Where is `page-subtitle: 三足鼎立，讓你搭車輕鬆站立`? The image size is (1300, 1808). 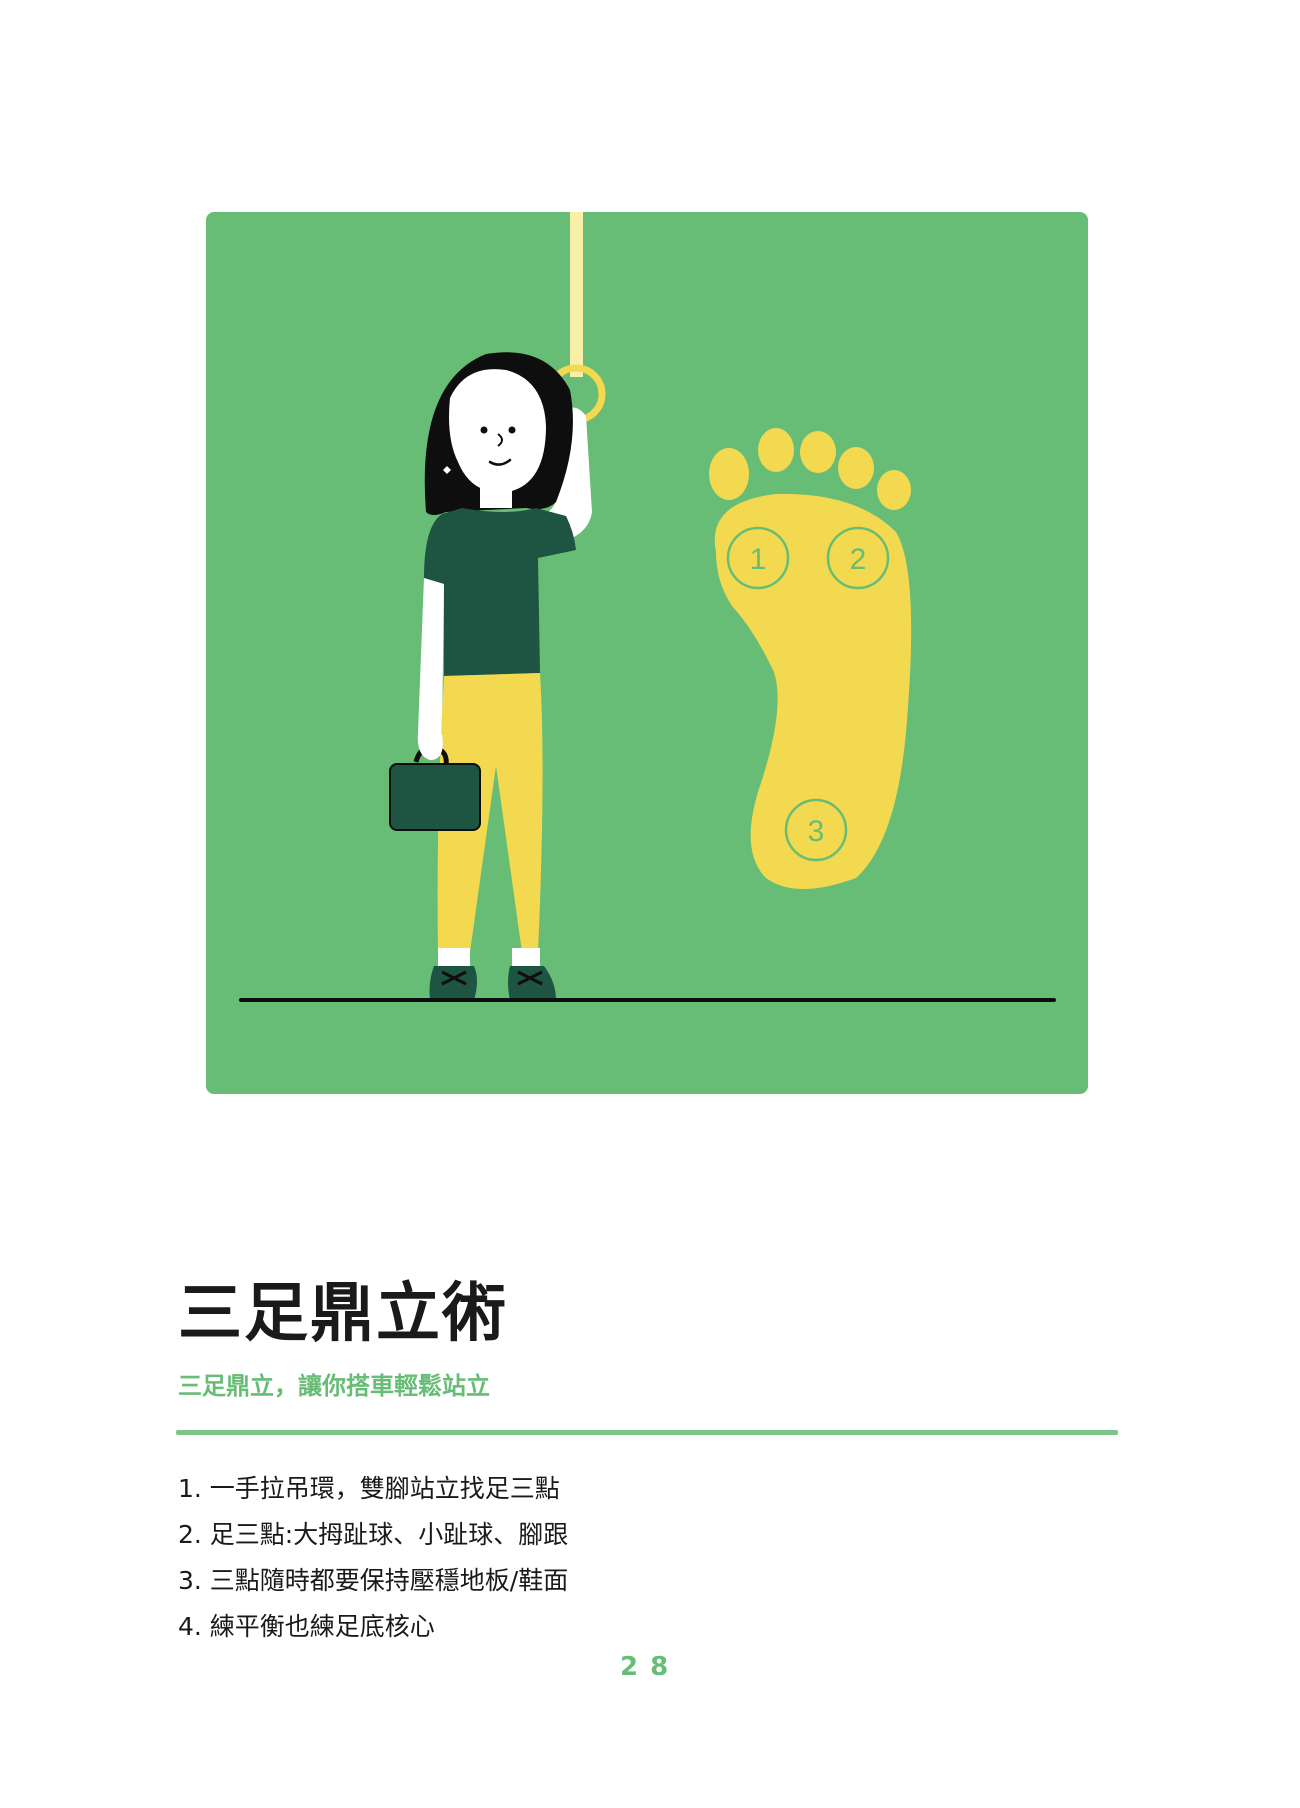
page-subtitle: 三足鼎立，讓你搭車輕鬆站立 is located at coordinates (334, 1386).